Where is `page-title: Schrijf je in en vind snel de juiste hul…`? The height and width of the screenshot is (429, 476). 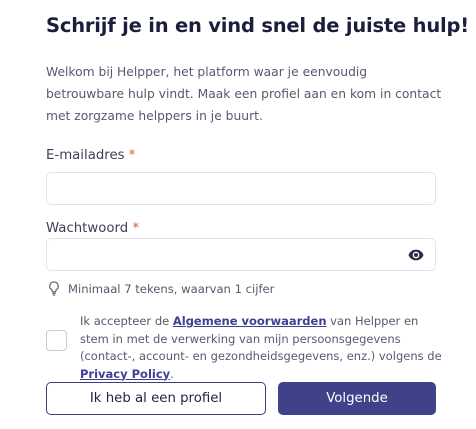 page-title: Schrijf je in en vind snel de juiste hul… is located at coordinates (257, 25).